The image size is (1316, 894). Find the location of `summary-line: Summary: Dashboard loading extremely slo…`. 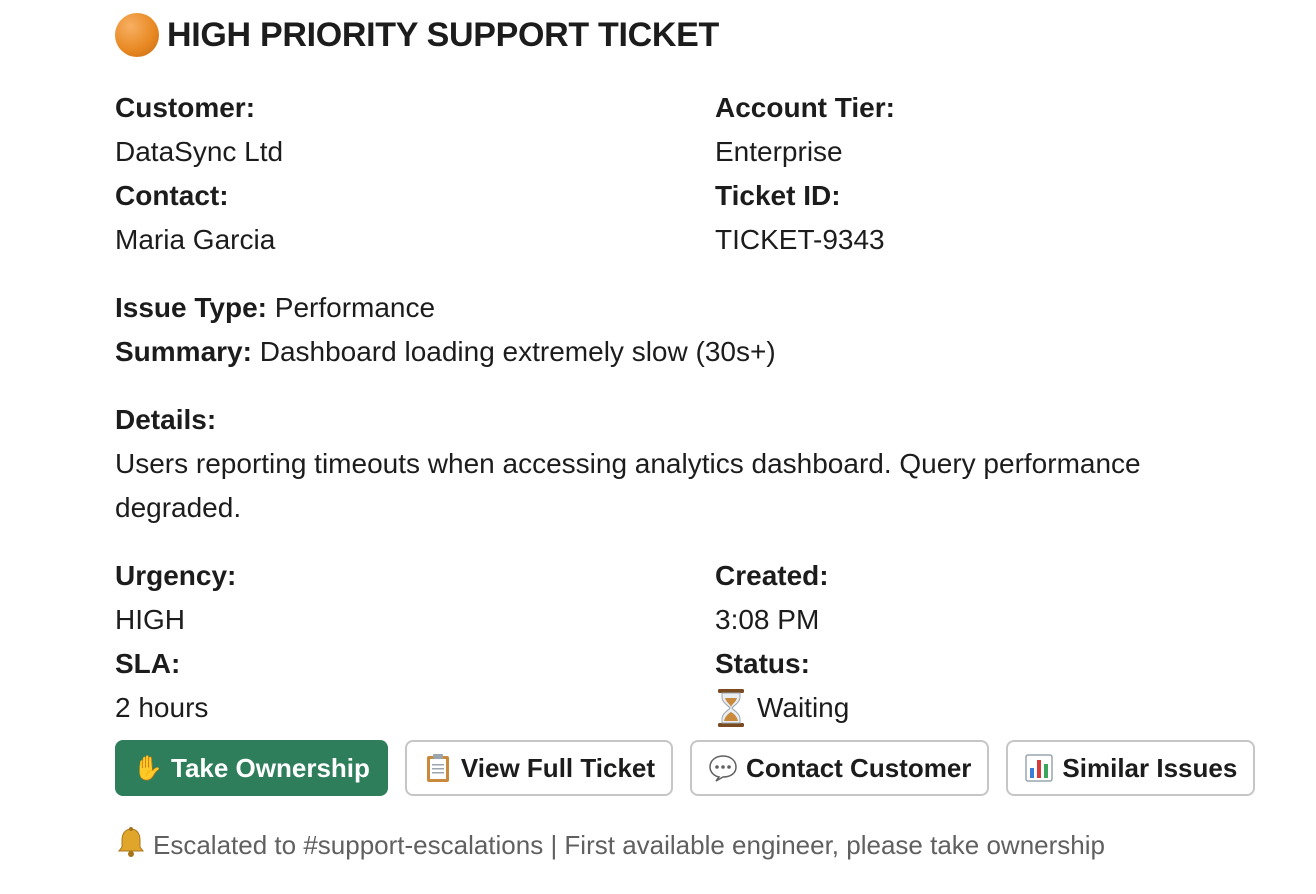

summary-line: Summary: Dashboard loading extremely slo… is located at coordinates (690, 352).